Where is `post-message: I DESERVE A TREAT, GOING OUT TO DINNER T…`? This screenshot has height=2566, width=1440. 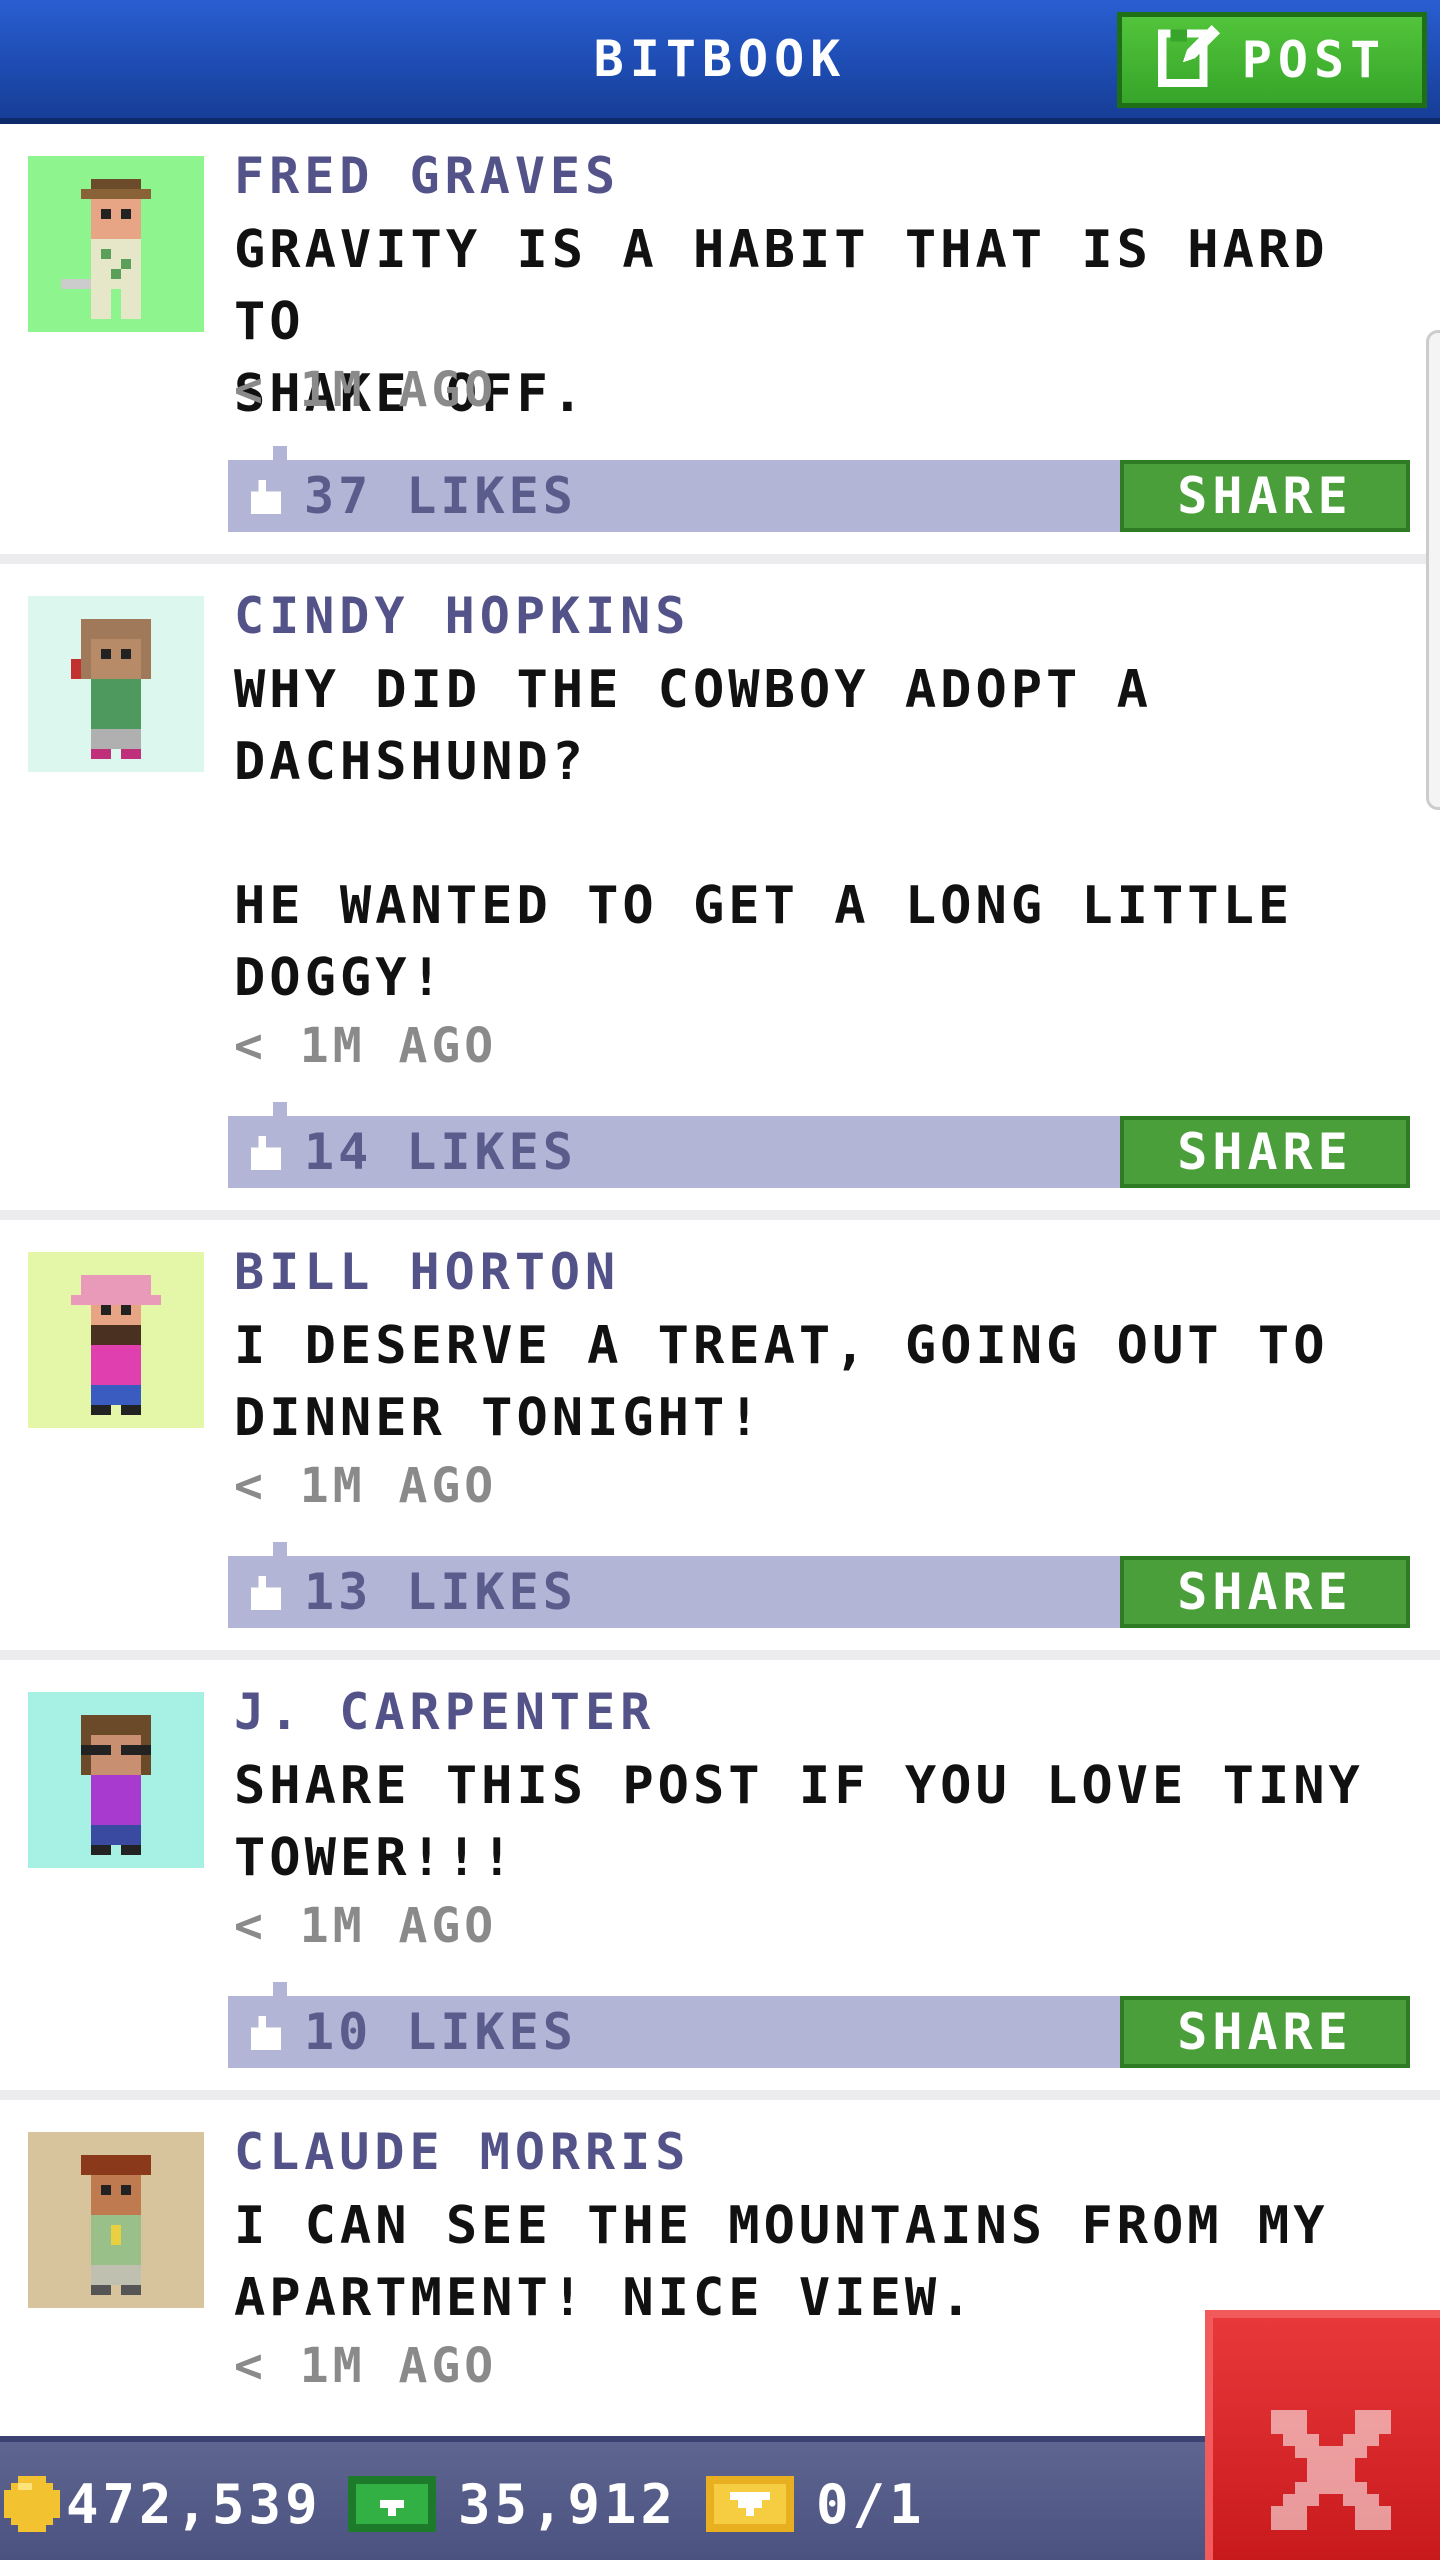 post-message: I DESERVE A TREAT, GOING OUT TO DINNER T… is located at coordinates (781, 1382).